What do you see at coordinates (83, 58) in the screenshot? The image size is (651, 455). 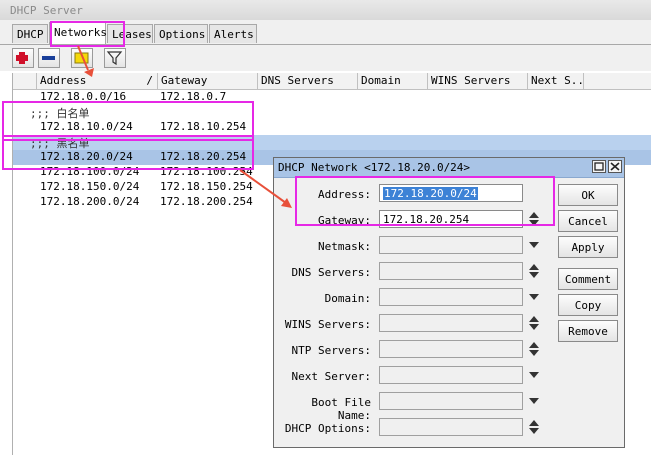 I see `arrow-line-tab` at bounding box center [83, 58].